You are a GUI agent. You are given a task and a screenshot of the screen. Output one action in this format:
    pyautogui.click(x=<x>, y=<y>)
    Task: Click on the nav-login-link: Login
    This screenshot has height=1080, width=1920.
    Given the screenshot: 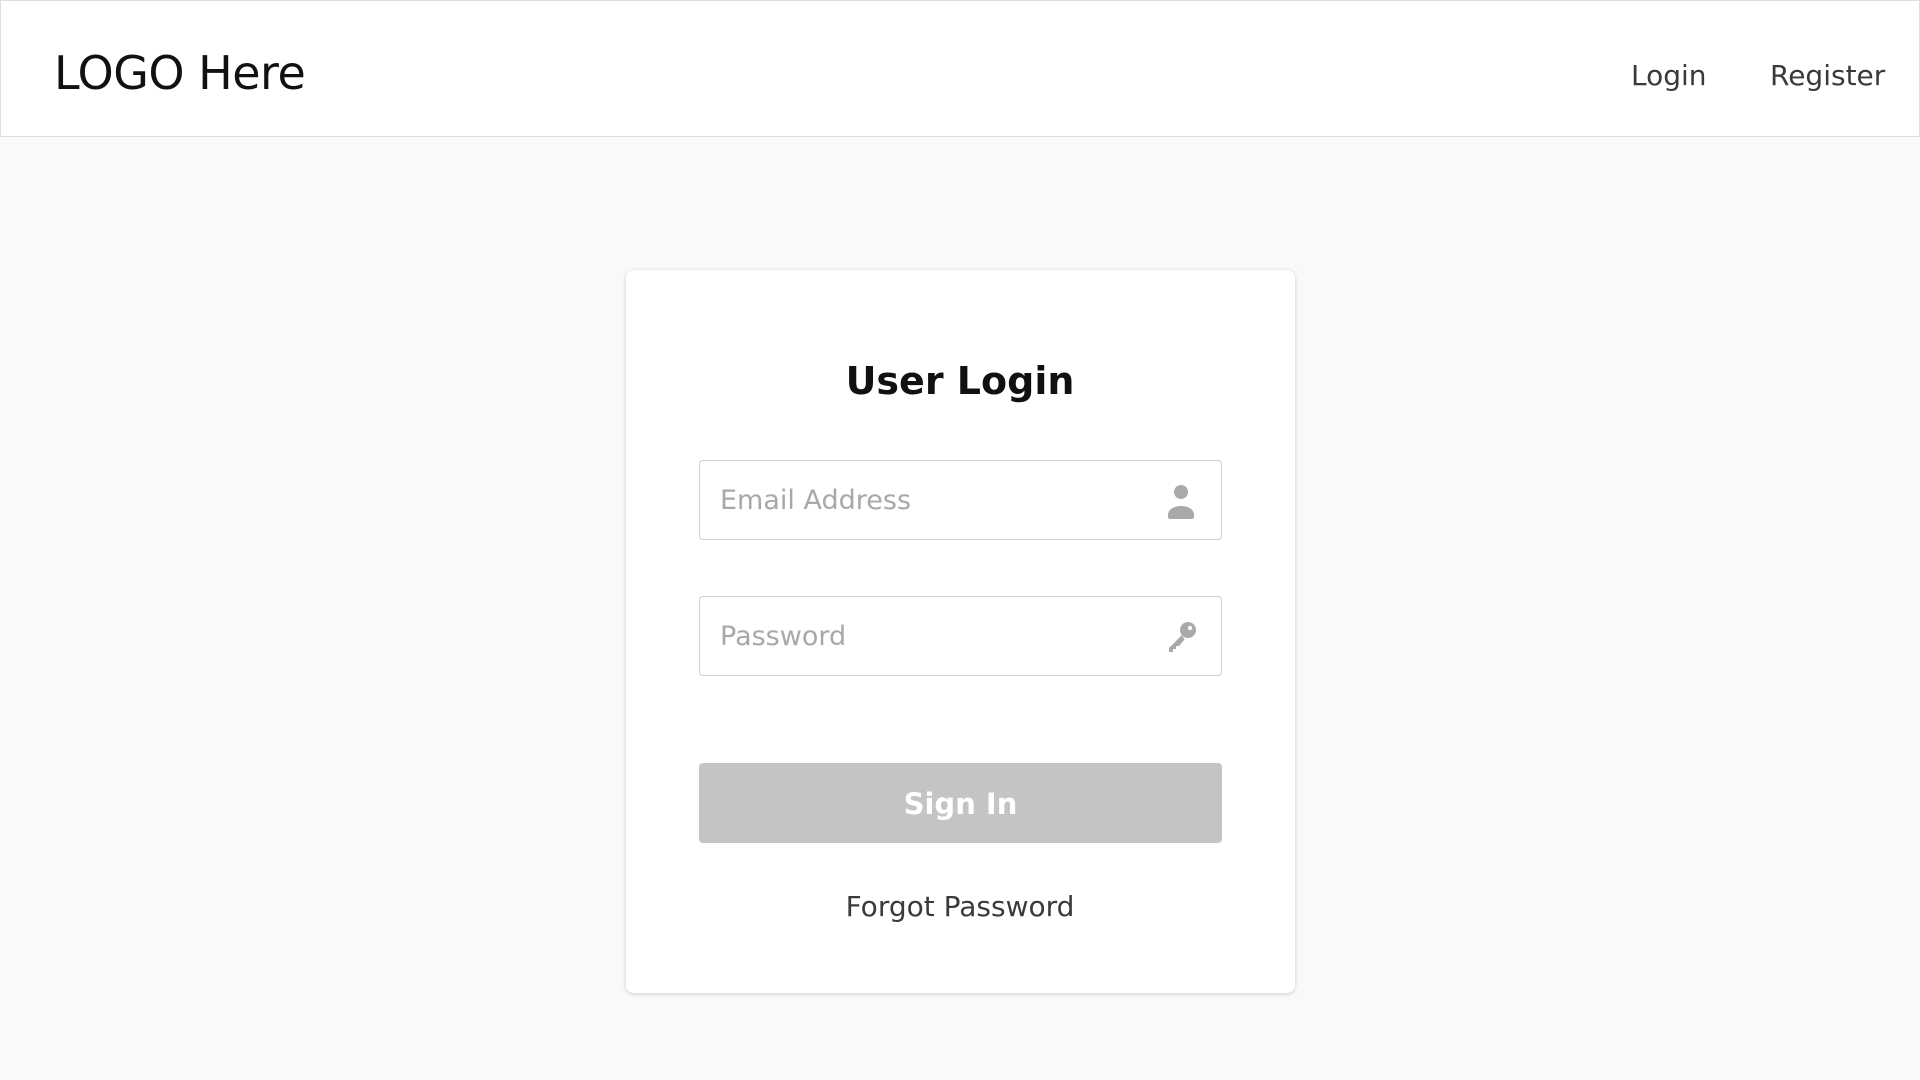 What is the action you would take?
    pyautogui.click(x=1669, y=76)
    